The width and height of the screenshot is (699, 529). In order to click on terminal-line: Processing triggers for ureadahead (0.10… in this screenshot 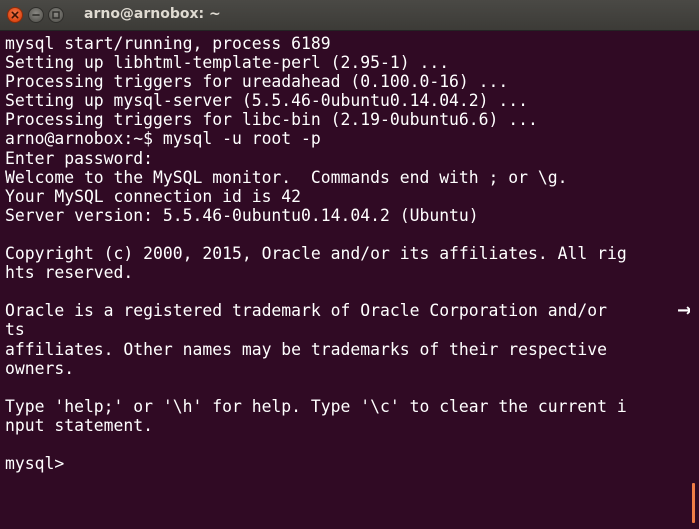, I will do `click(257, 82)`.